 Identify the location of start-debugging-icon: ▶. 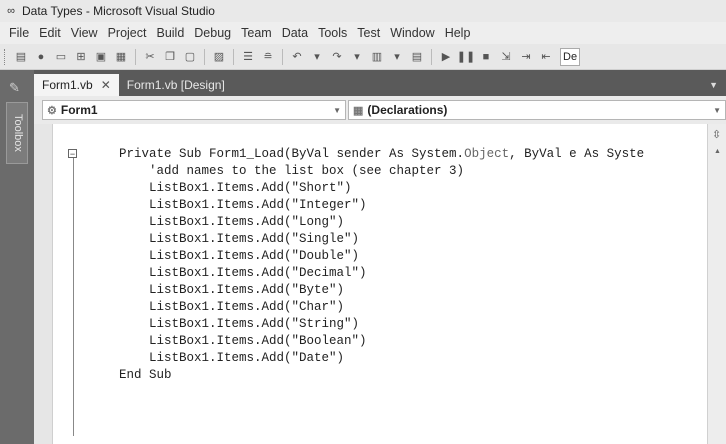
(446, 57).